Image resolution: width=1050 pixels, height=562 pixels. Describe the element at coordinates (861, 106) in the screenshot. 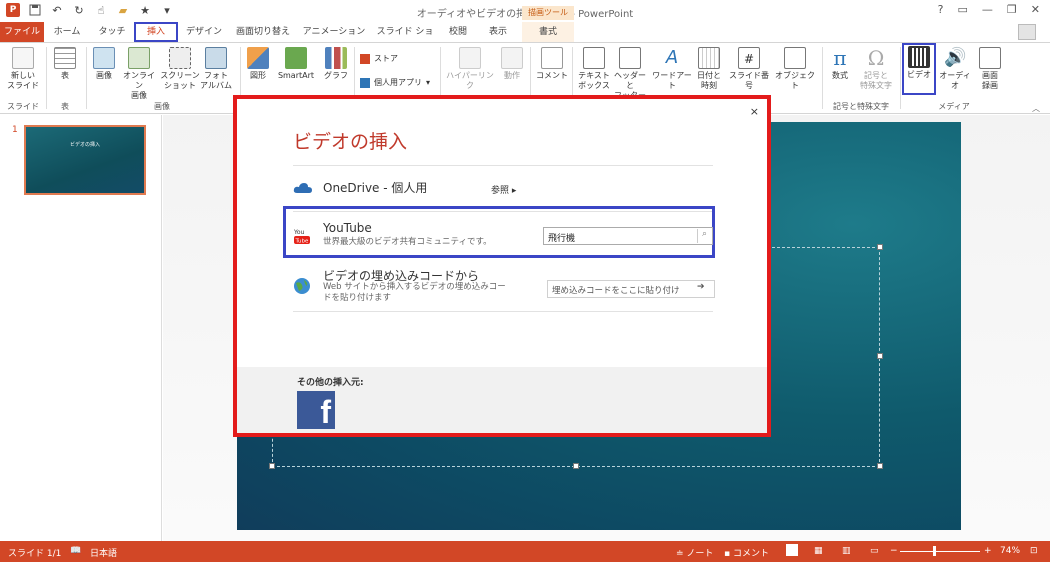

I see `group-label-symbols: 記号と特殊文字` at that location.